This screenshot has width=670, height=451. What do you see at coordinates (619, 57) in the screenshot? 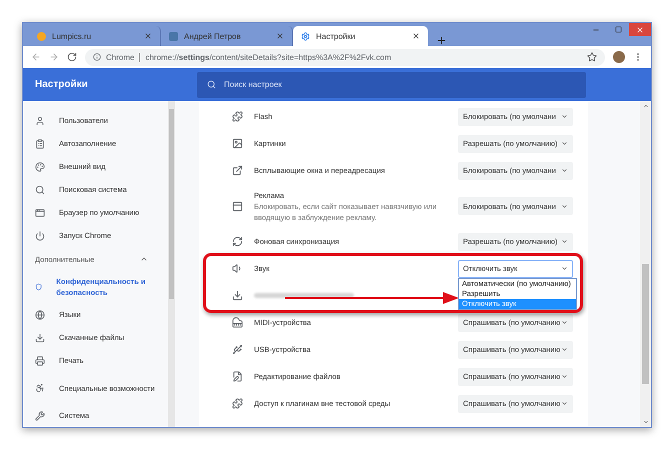
I see `avatar` at bounding box center [619, 57].